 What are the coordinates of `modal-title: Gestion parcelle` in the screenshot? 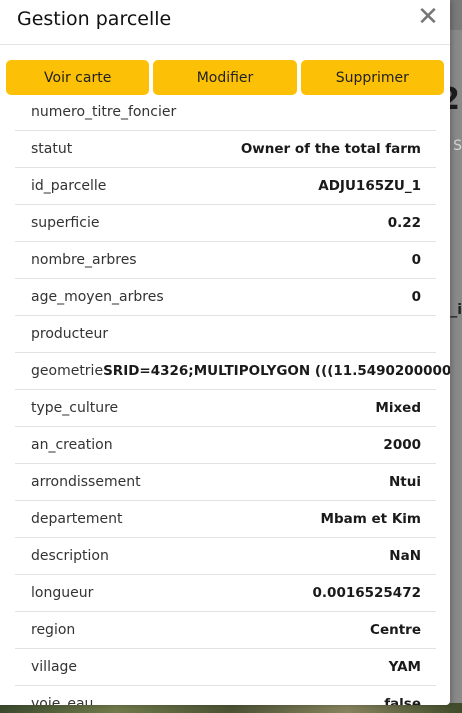 It's located at (94, 19).